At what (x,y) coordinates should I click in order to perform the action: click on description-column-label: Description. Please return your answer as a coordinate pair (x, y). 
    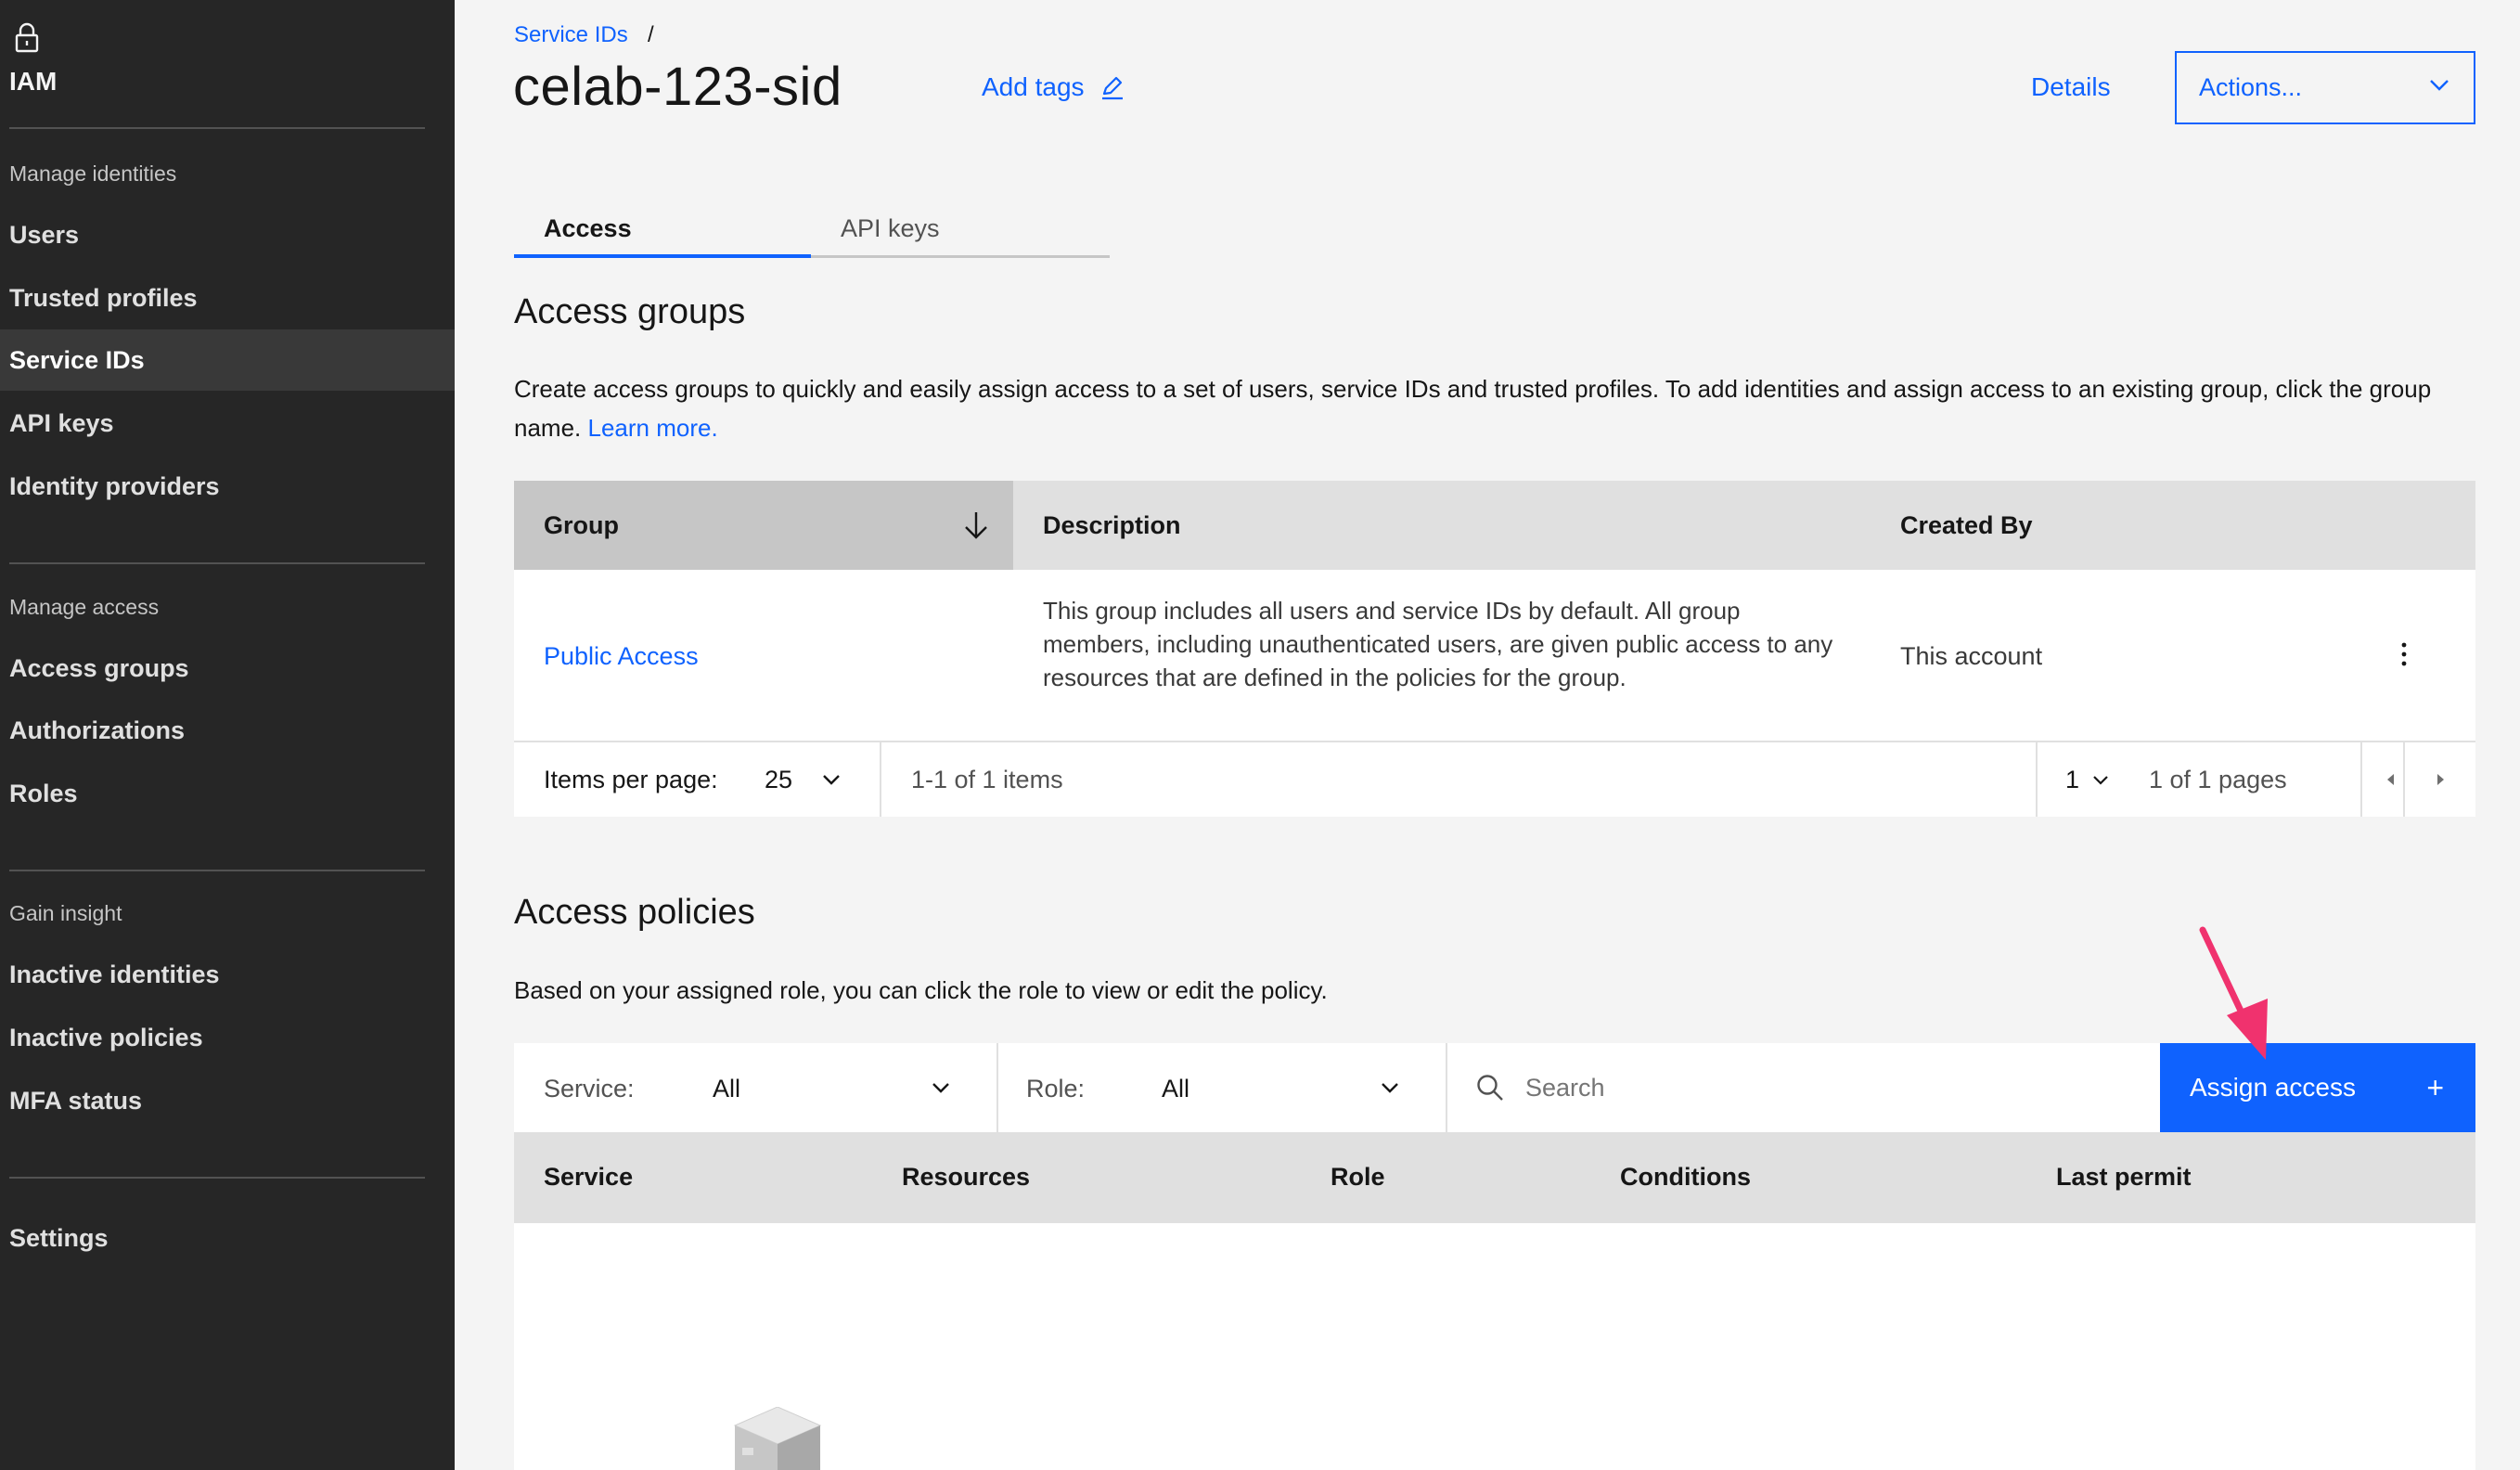
    Looking at the image, I should click on (1112, 525).